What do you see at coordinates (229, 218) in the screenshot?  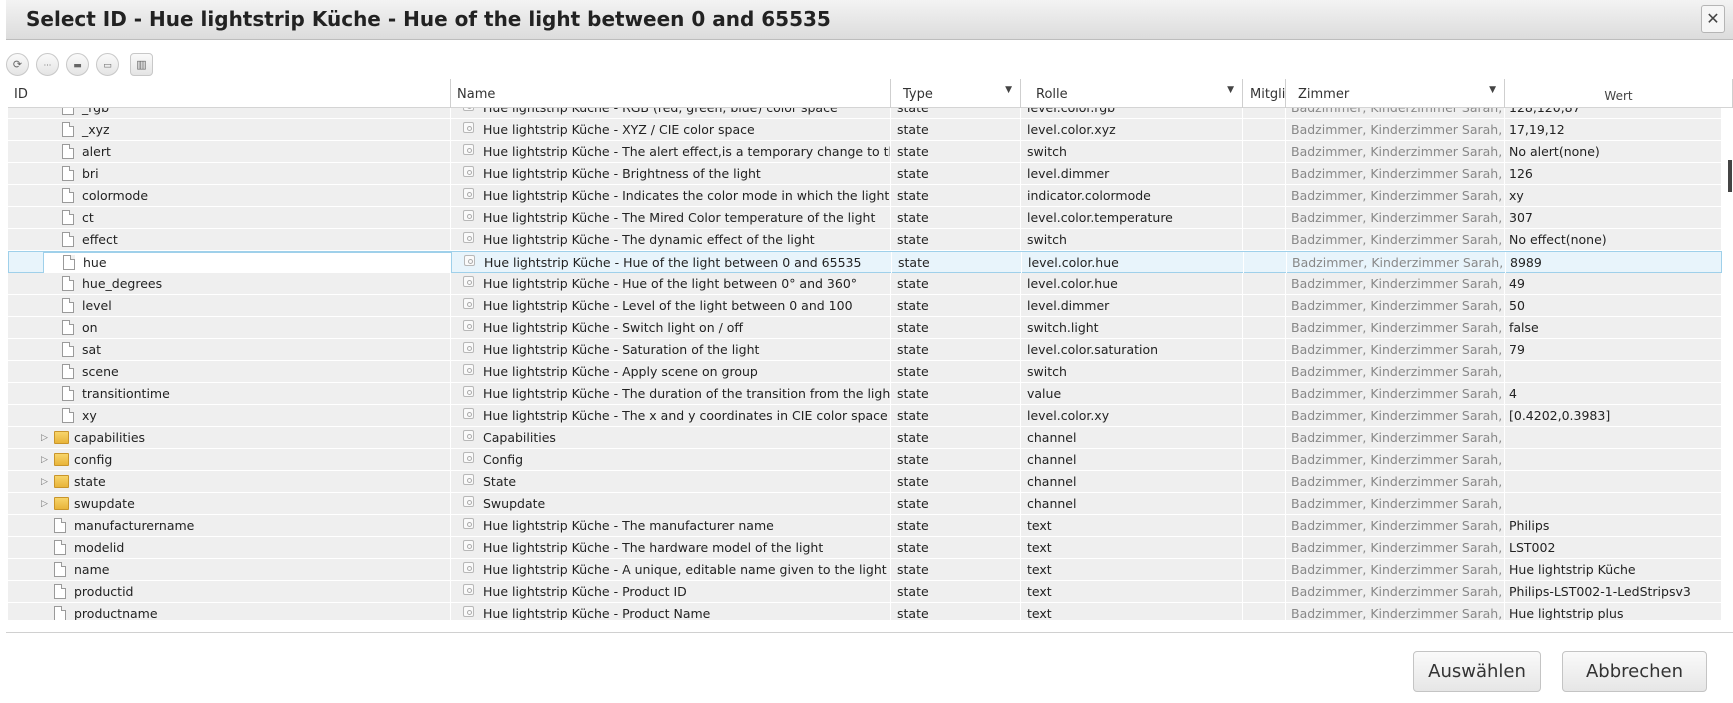 I see `cell-id: ct` at bounding box center [229, 218].